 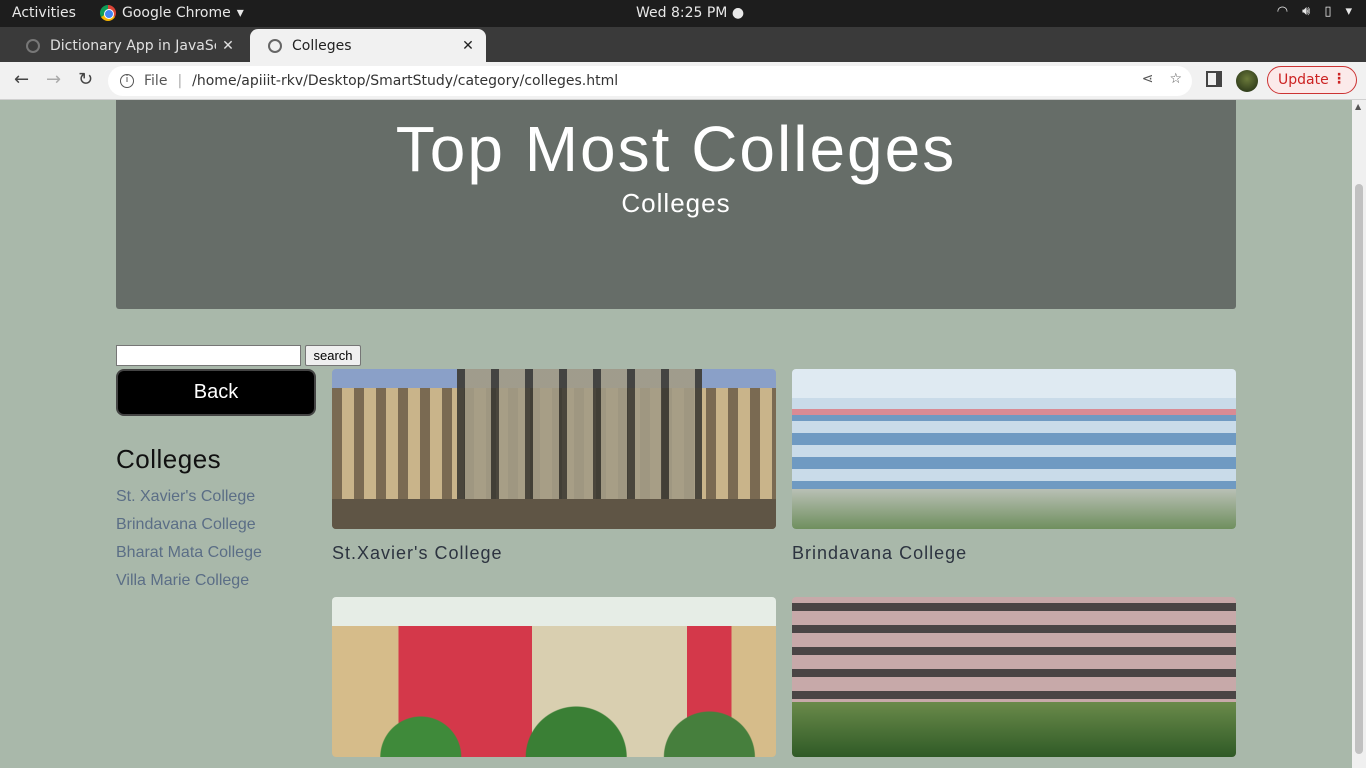 What do you see at coordinates (189, 586) in the screenshot?
I see `sidebar-link-villa-marie: Villa Marie College` at bounding box center [189, 586].